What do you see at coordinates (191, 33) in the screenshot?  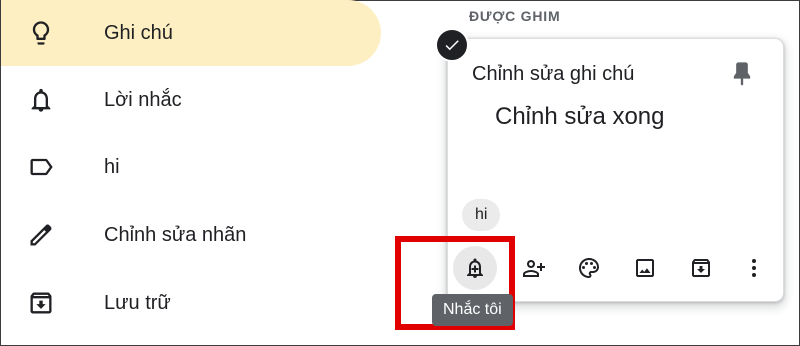 I see `sidebar-item-notes: Ghi chú` at bounding box center [191, 33].